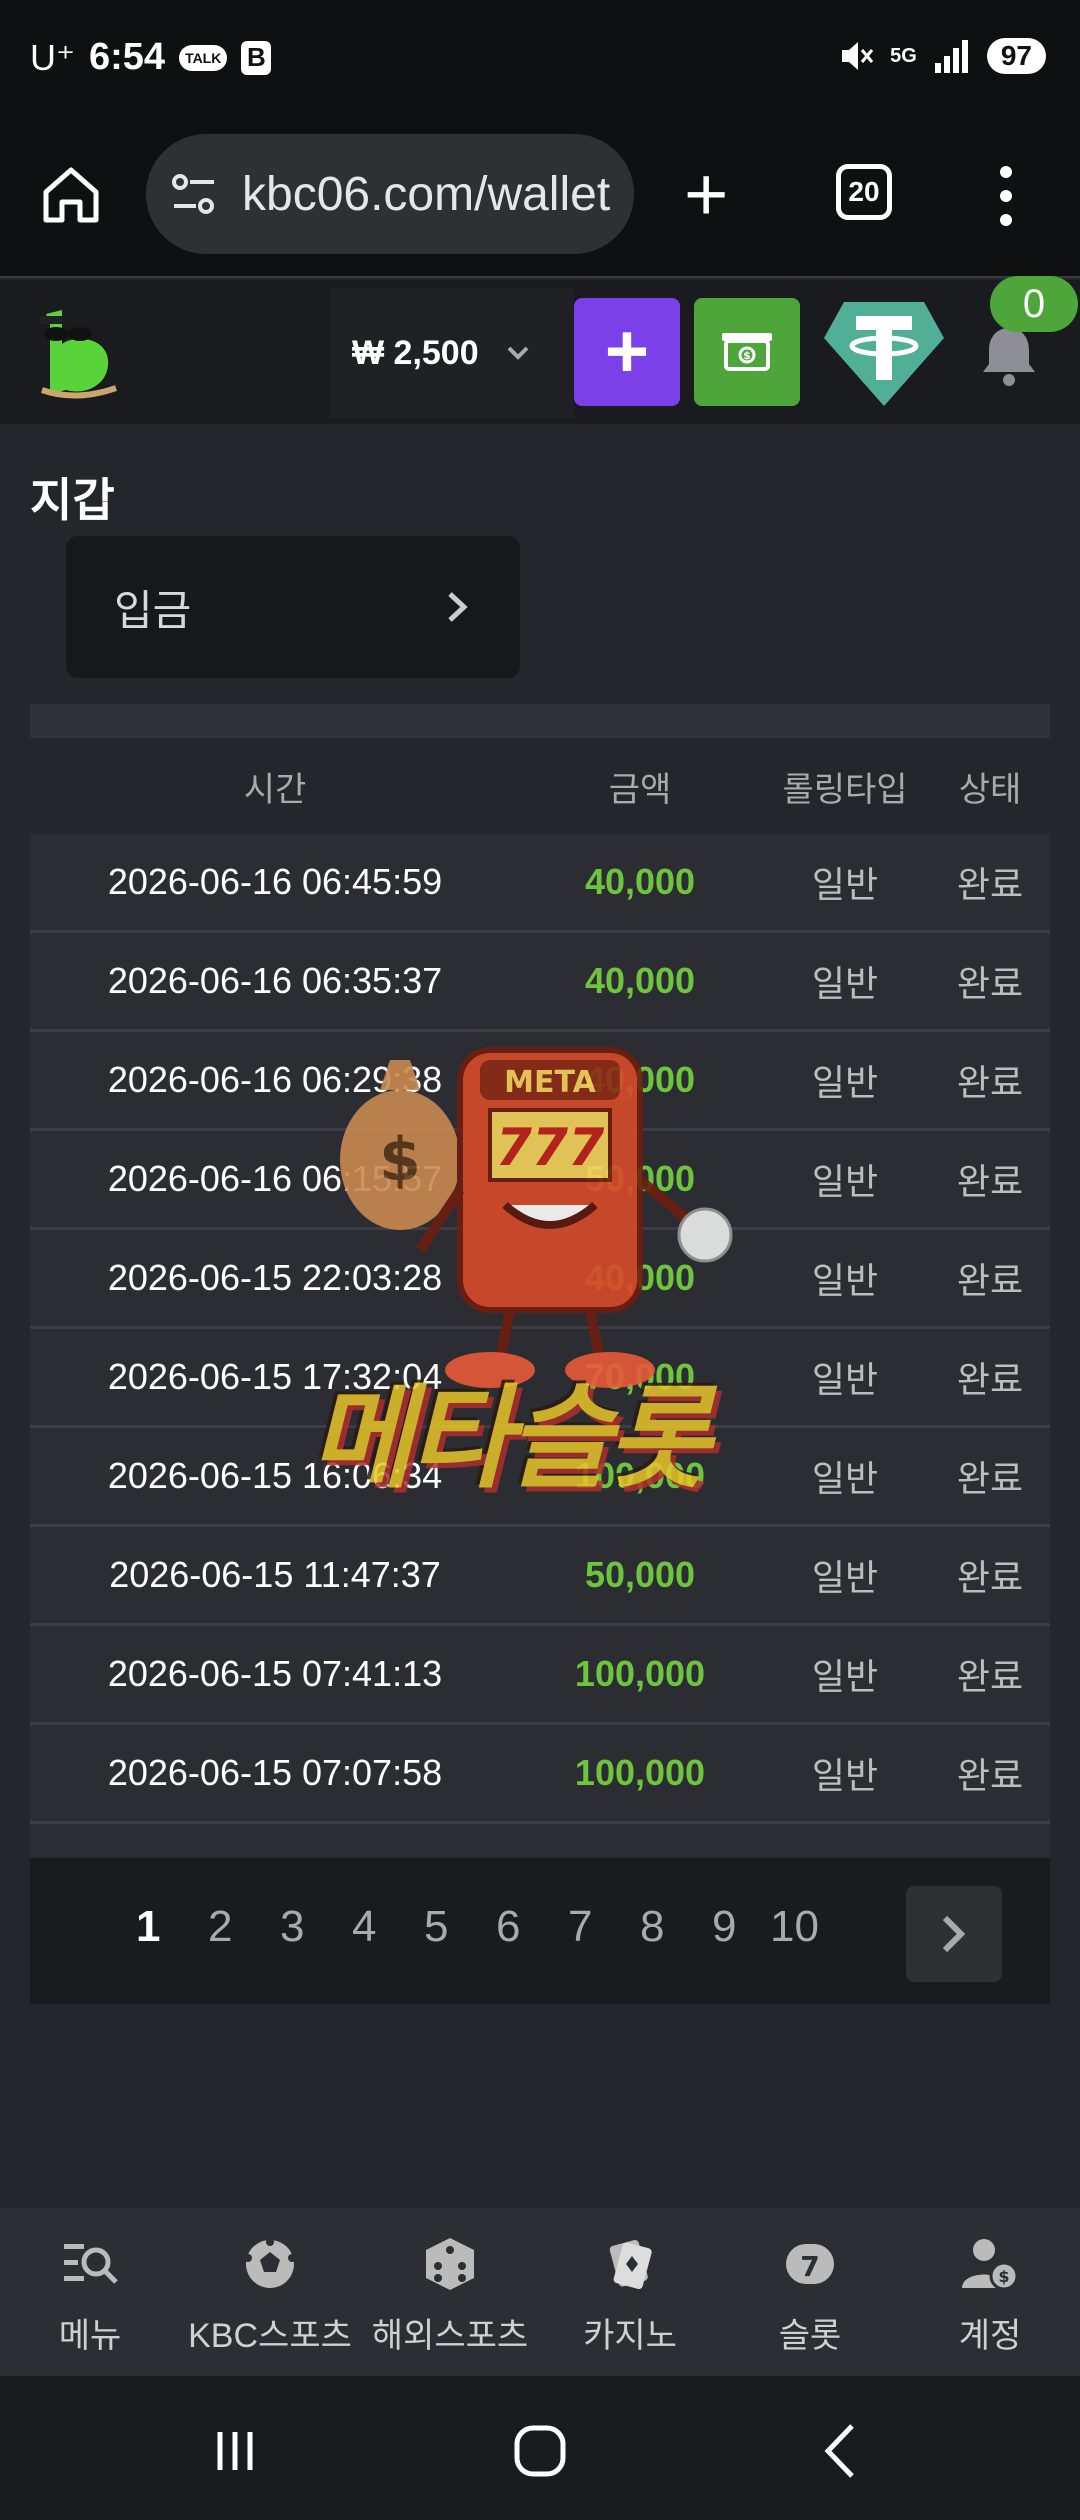  What do you see at coordinates (990, 2292) in the screenshot?
I see `nav-account: $ 계정` at bounding box center [990, 2292].